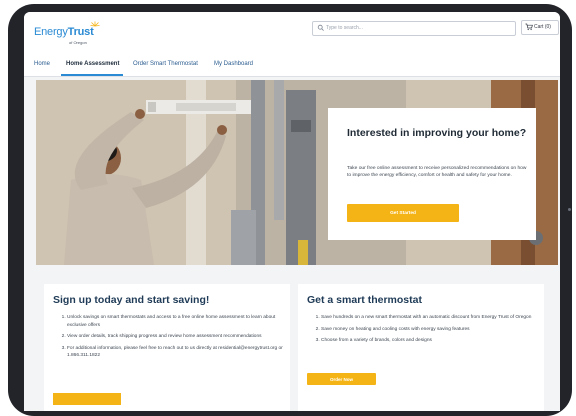  I want to click on camera-dot, so click(569, 209).